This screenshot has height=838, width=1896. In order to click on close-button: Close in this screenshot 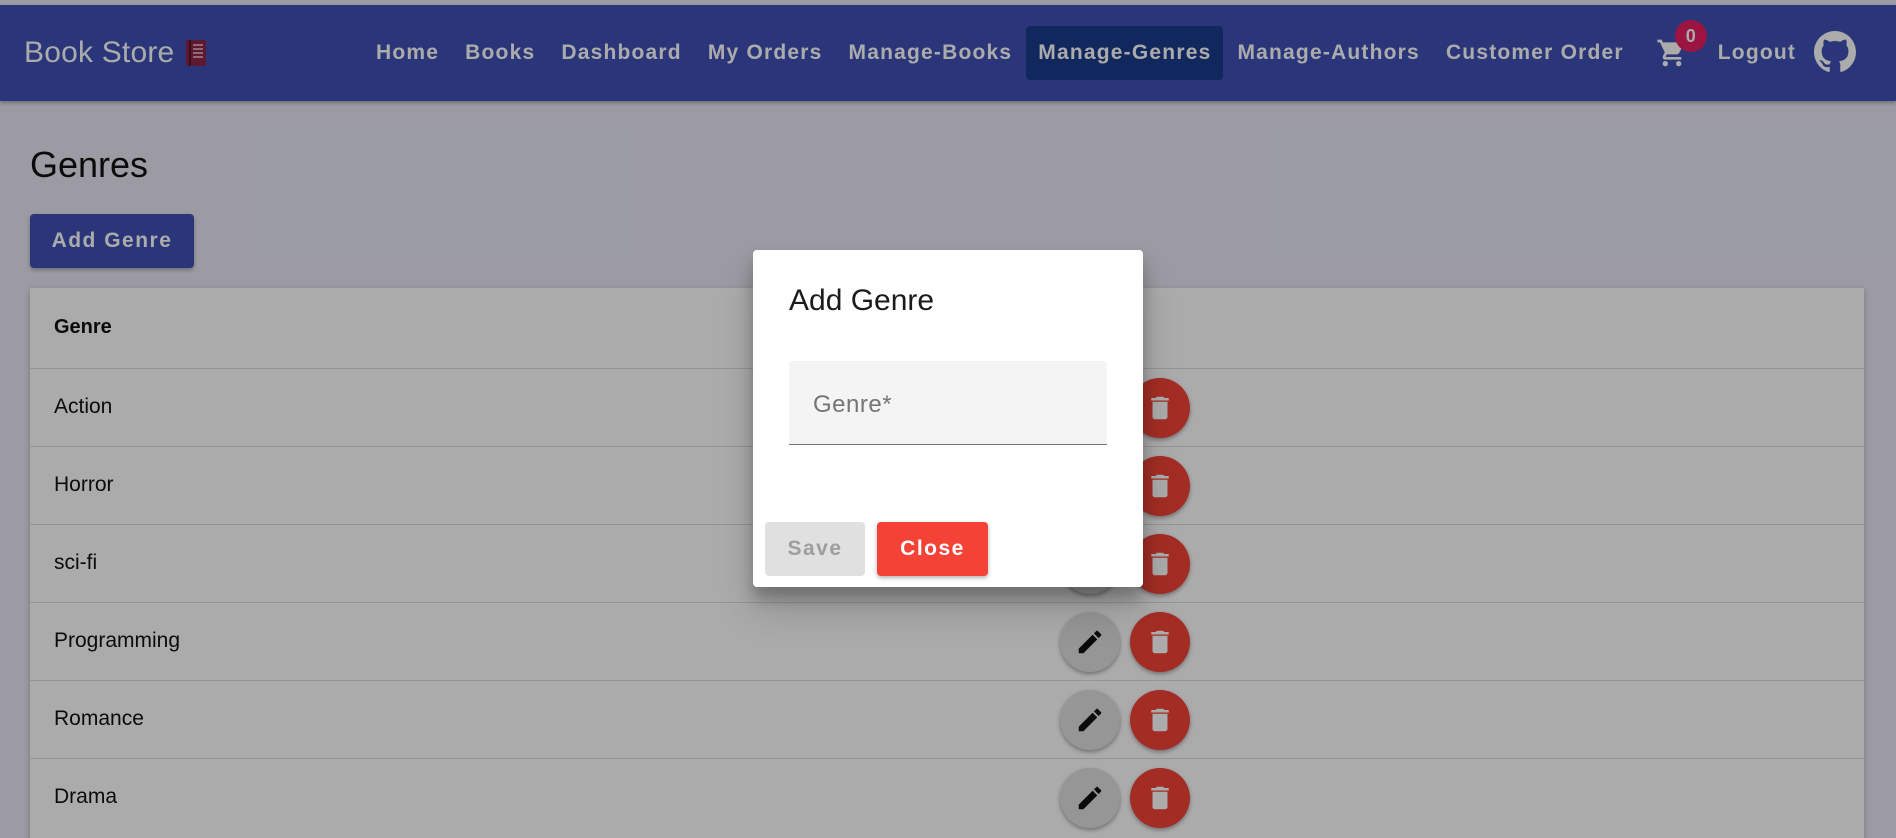, I will do `click(932, 549)`.